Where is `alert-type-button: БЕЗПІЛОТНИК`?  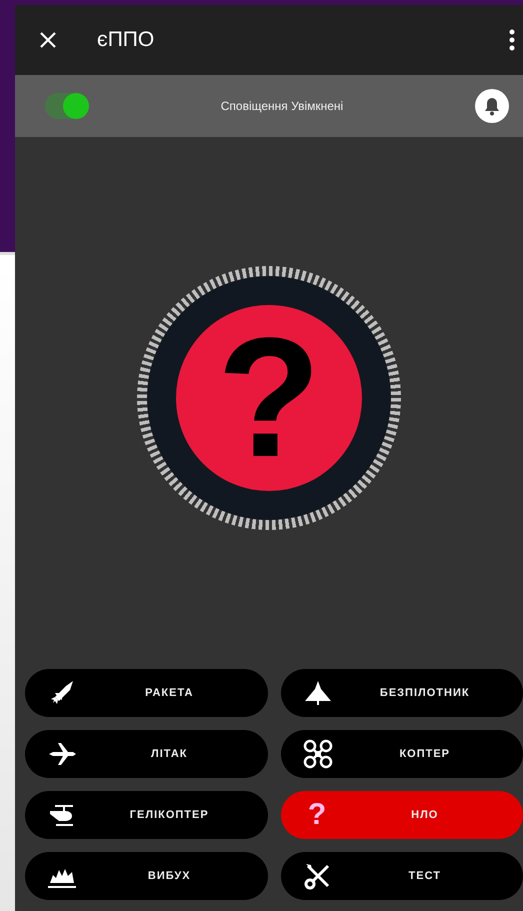 alert-type-button: БЕЗПІЛОТНИК is located at coordinates (401, 693).